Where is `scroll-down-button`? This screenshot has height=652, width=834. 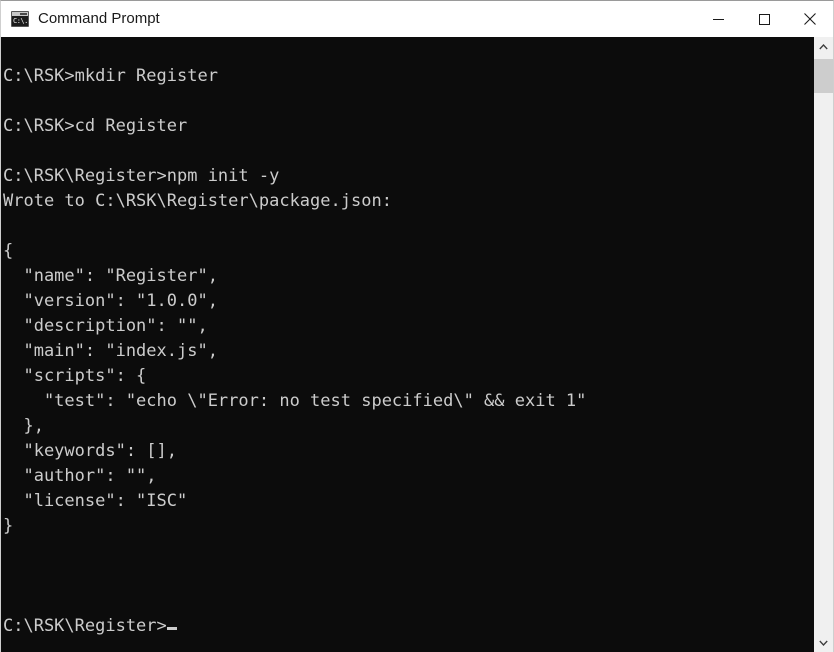 scroll-down-button is located at coordinates (823, 642).